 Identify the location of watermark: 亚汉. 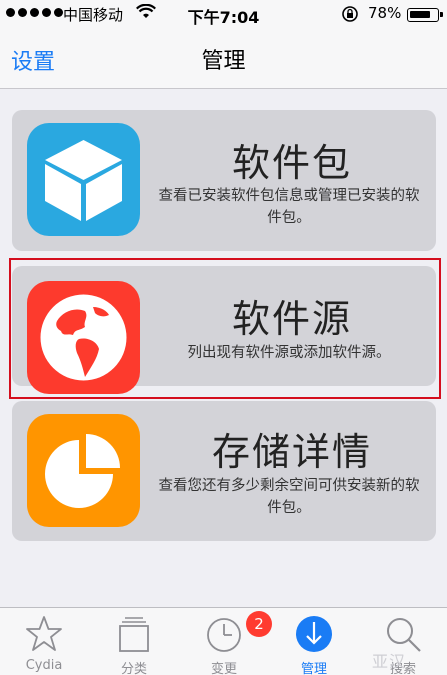
(389, 661).